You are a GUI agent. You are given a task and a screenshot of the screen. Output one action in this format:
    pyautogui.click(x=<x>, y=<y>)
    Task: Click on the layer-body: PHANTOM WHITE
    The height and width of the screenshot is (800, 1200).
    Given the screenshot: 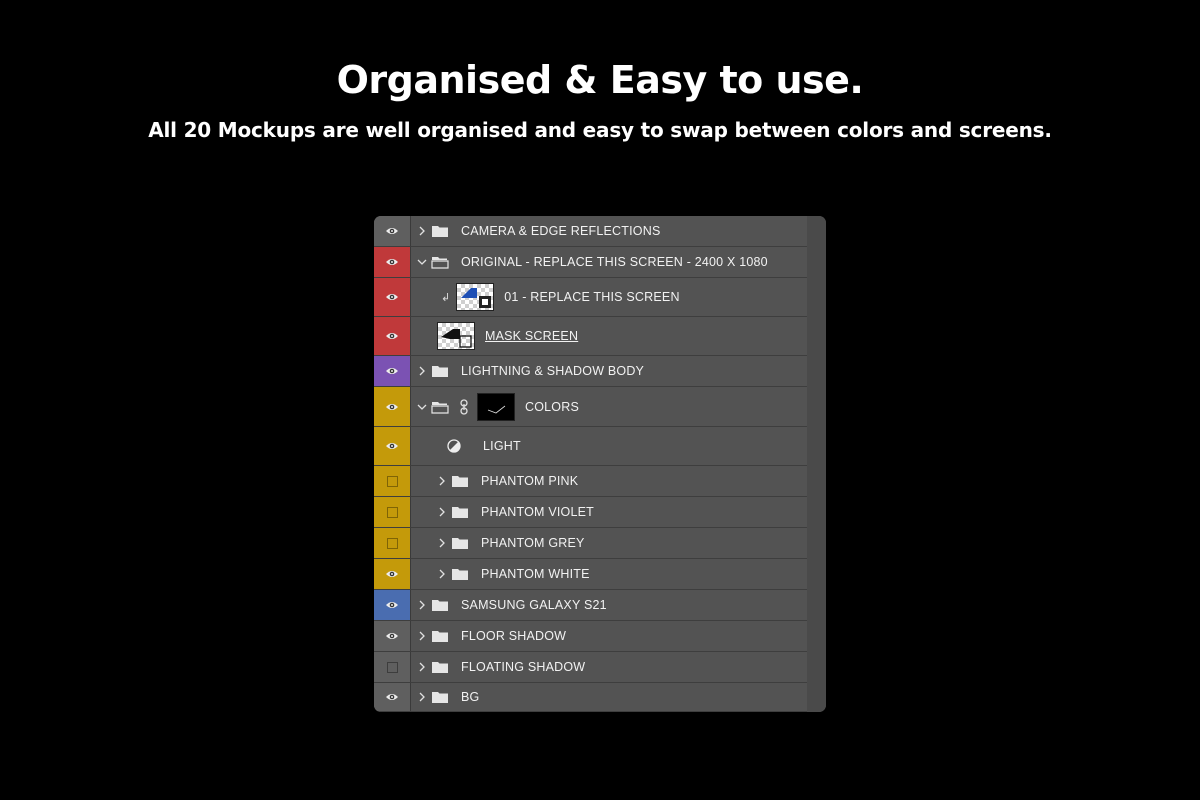 What is the action you would take?
    pyautogui.click(x=500, y=574)
    